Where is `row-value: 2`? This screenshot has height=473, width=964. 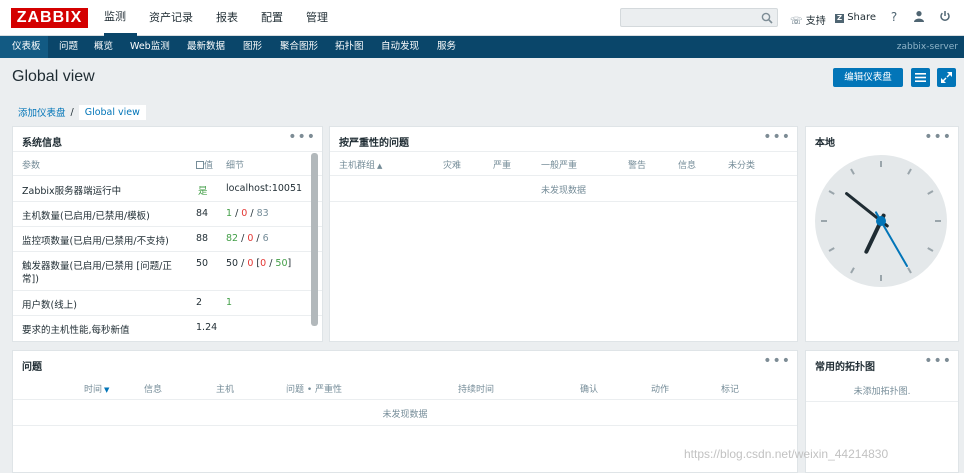
row-value: 2 is located at coordinates (199, 302).